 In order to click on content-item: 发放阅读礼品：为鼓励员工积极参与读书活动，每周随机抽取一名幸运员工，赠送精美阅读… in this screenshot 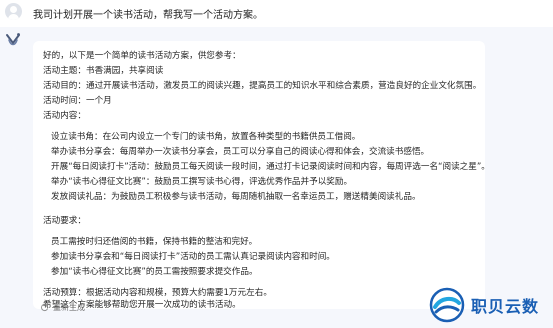, I will do `click(236, 197)`.